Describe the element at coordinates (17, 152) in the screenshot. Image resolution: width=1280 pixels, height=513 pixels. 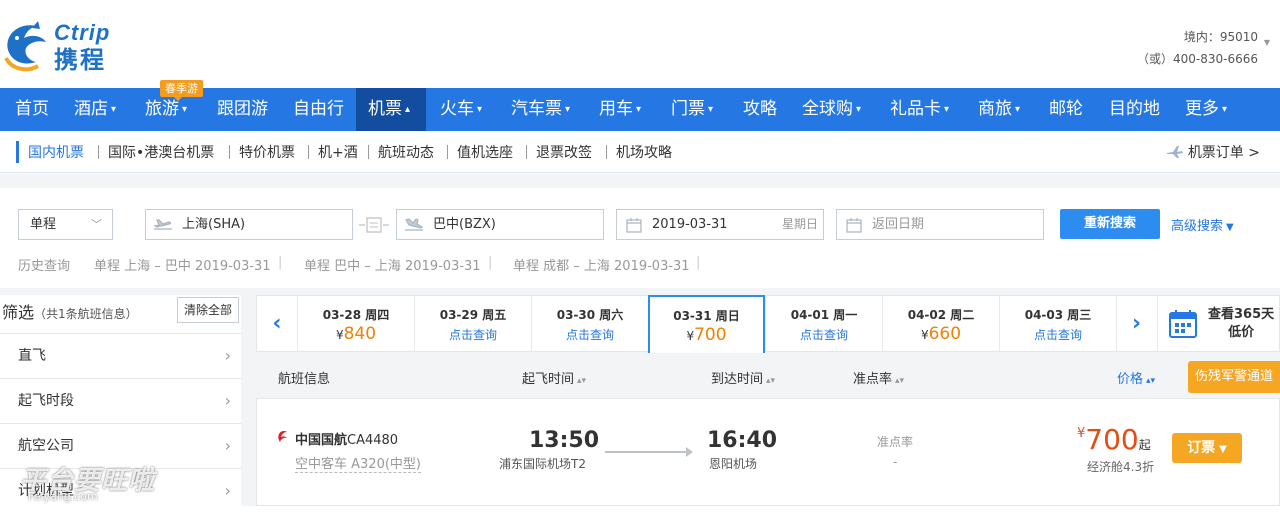
I see `subnav-indicator` at that location.